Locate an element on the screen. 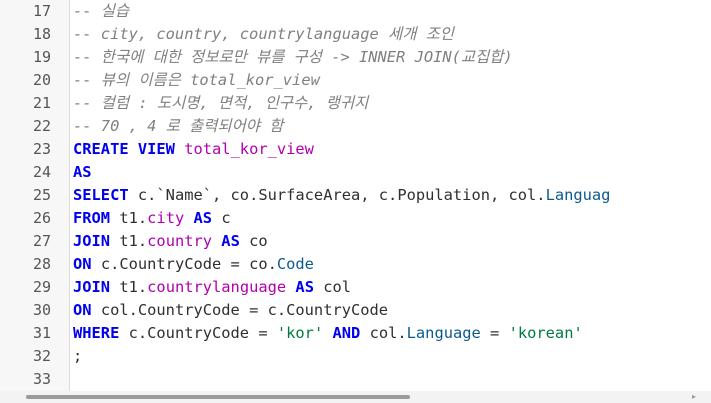 Image resolution: width=711 pixels, height=403 pixels. code-token-kw: FROM is located at coordinates (96, 218).